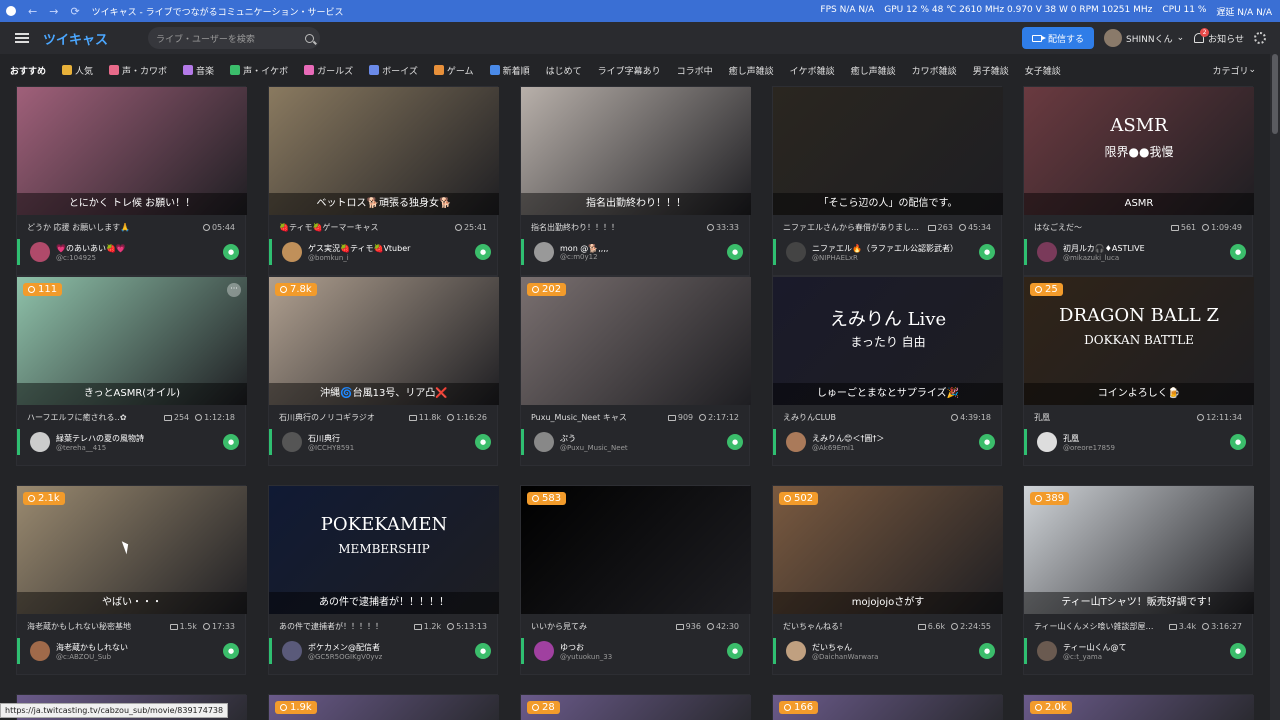 The height and width of the screenshot is (720, 1280). What do you see at coordinates (310, 38) in the screenshot?
I see `search-icon` at bounding box center [310, 38].